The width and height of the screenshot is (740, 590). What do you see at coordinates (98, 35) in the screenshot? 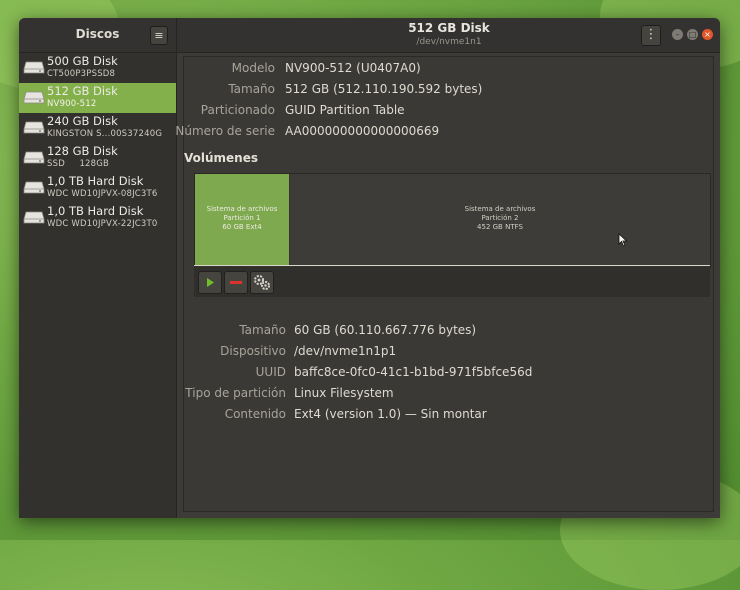
I see `sidebar-header: Discos ≡` at bounding box center [98, 35].